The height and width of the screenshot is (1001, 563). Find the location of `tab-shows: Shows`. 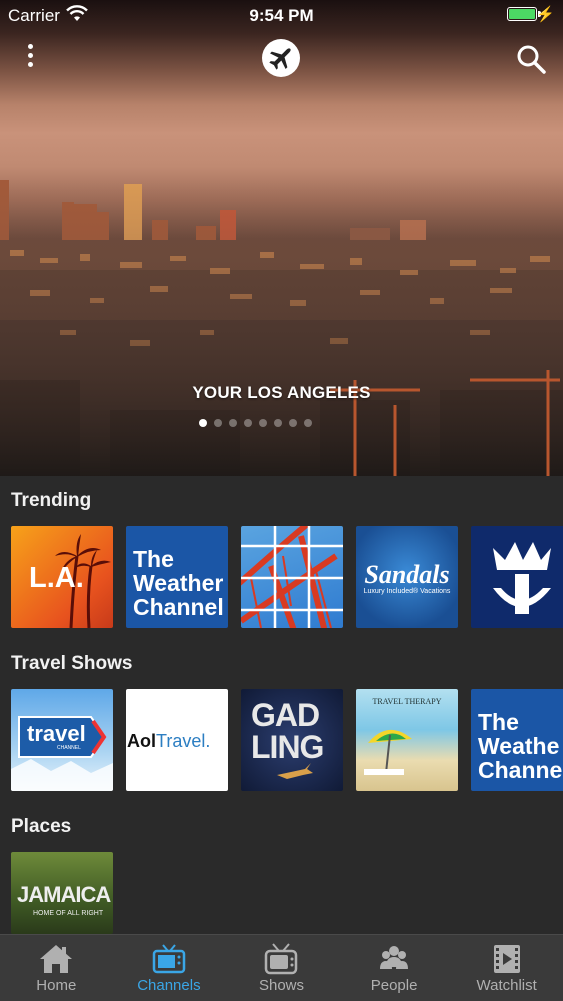

tab-shows: Shows is located at coordinates (281, 968).